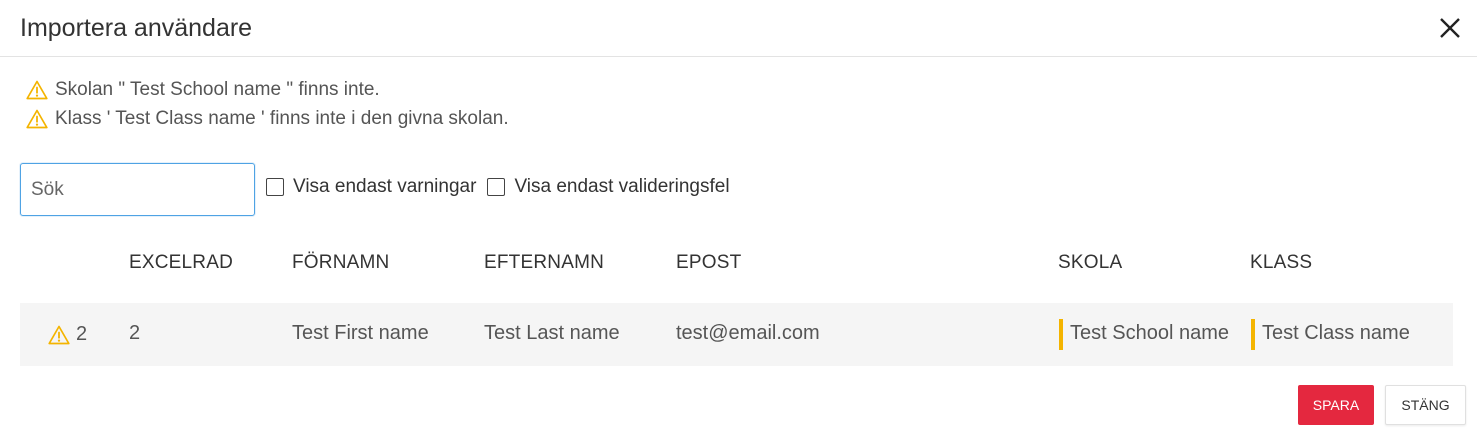 This screenshot has width=1477, height=435. Describe the element at coordinates (748, 333) in the screenshot. I see `cell-epost: test@email.com` at that location.